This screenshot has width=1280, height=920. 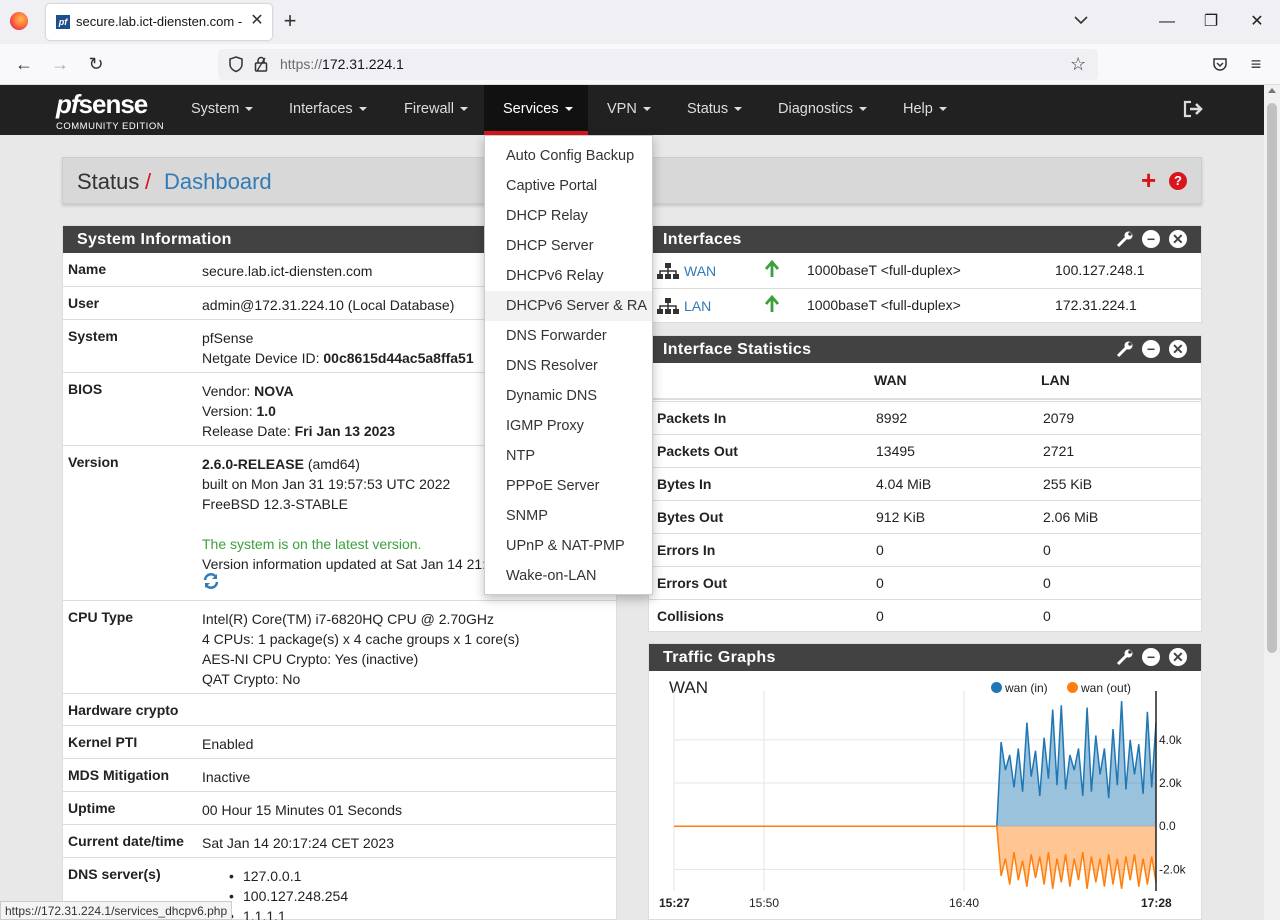 I want to click on refresh-icon, so click(x=211, y=581).